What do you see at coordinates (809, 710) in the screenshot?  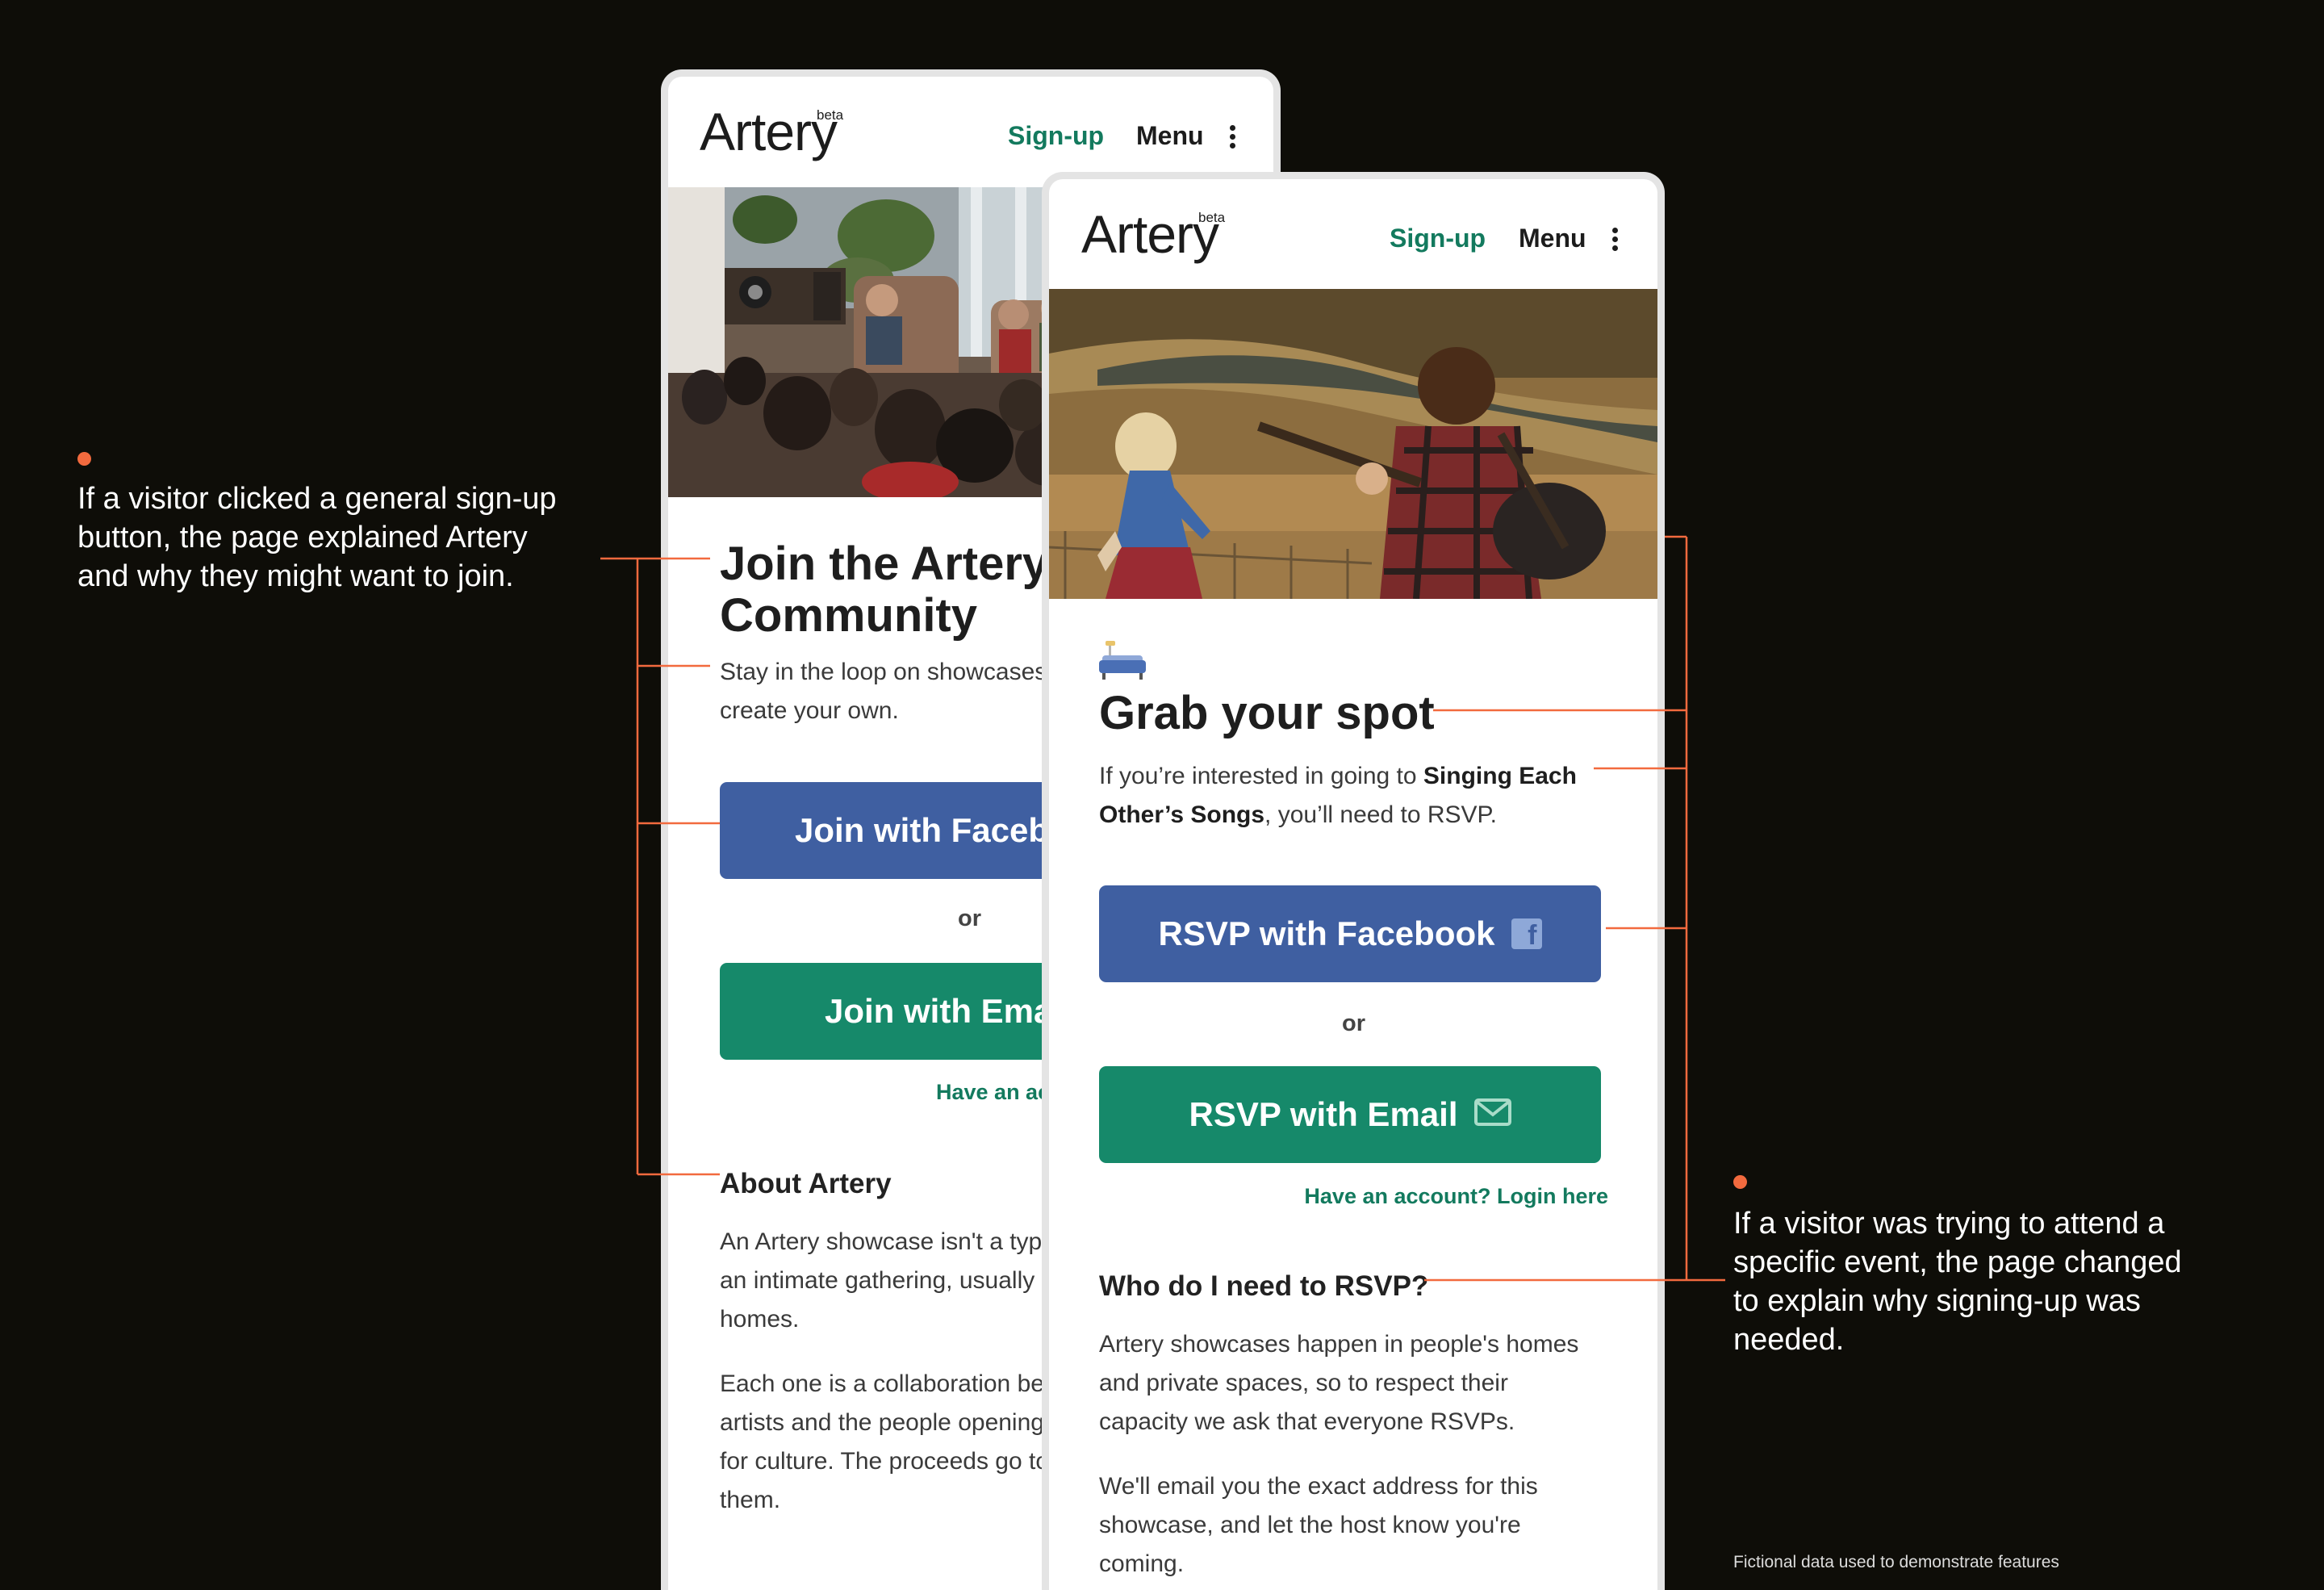 I see `intro-line: create your own.` at bounding box center [809, 710].